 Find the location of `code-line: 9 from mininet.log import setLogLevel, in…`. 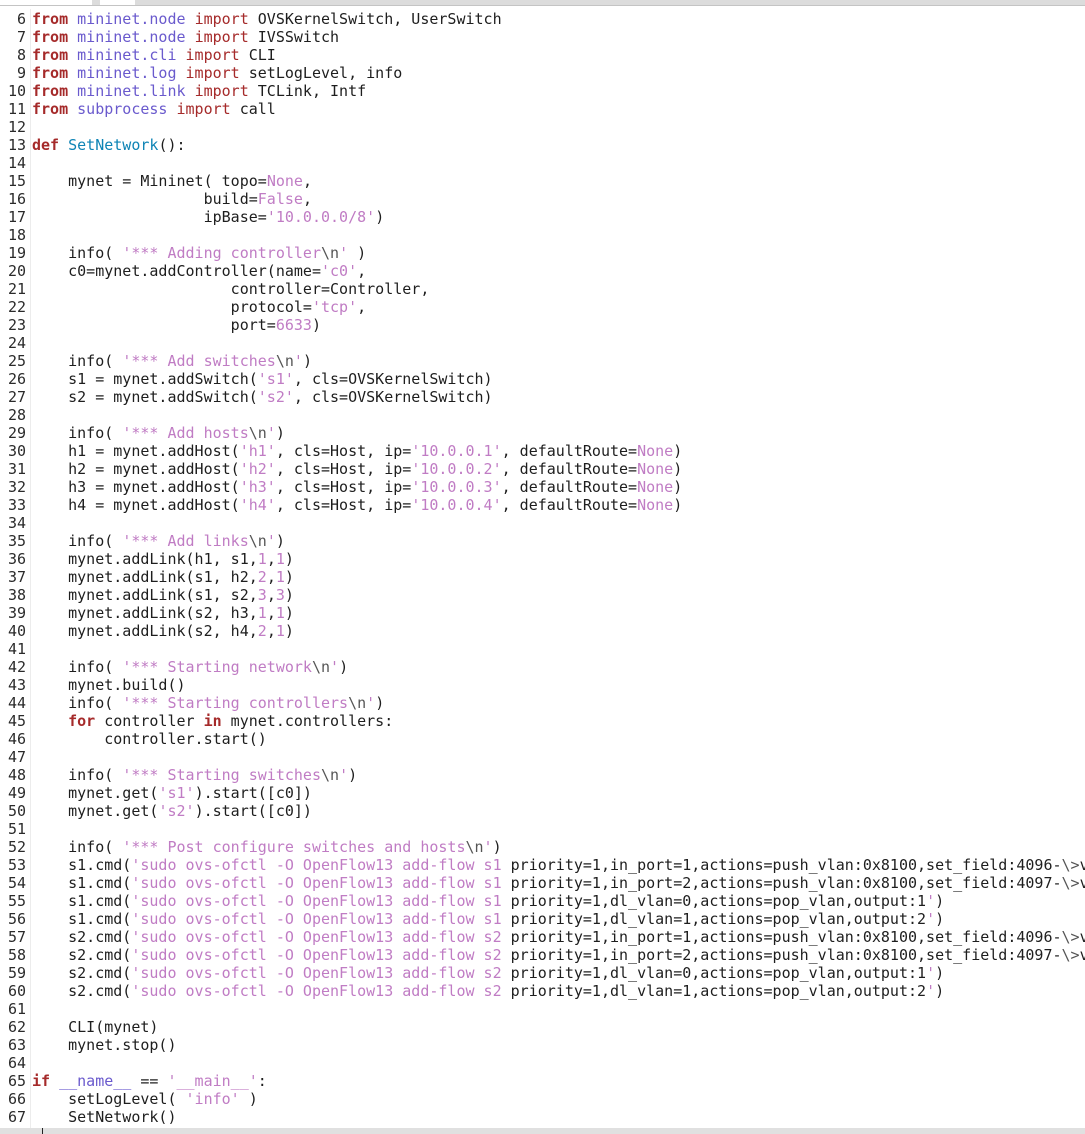

code-line: 9 from mininet.log import setLogLevel, in… is located at coordinates (542, 73).